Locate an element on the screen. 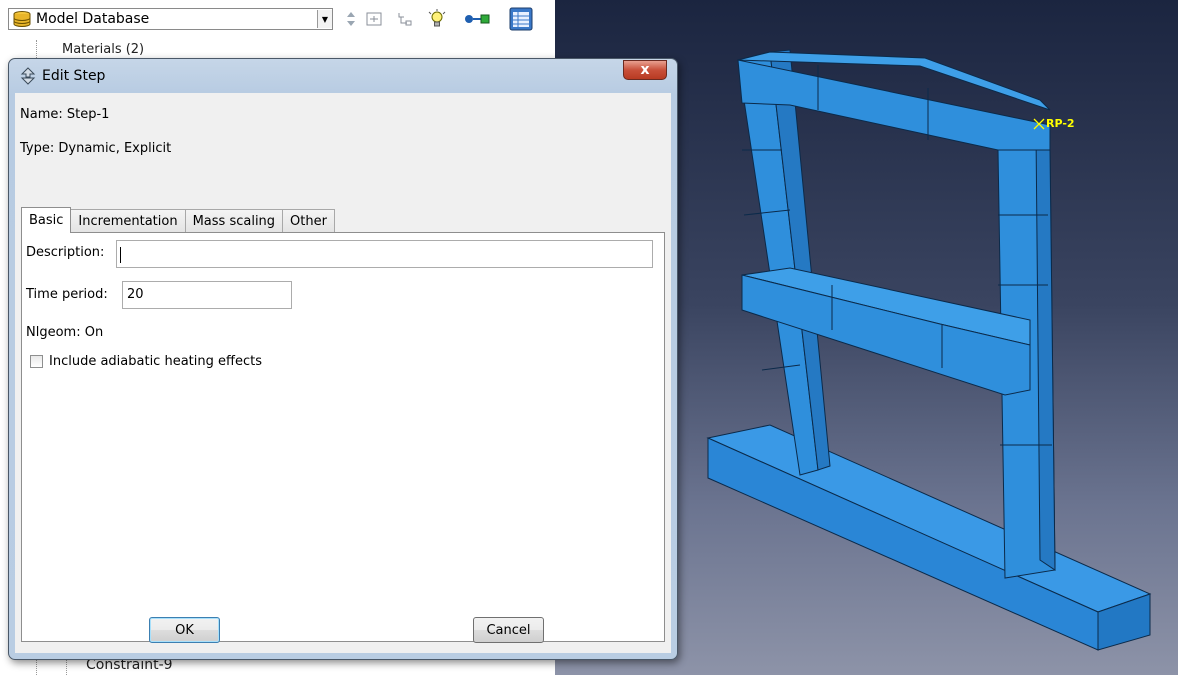 The width and height of the screenshot is (1178, 675). tab-label: Other is located at coordinates (308, 221).